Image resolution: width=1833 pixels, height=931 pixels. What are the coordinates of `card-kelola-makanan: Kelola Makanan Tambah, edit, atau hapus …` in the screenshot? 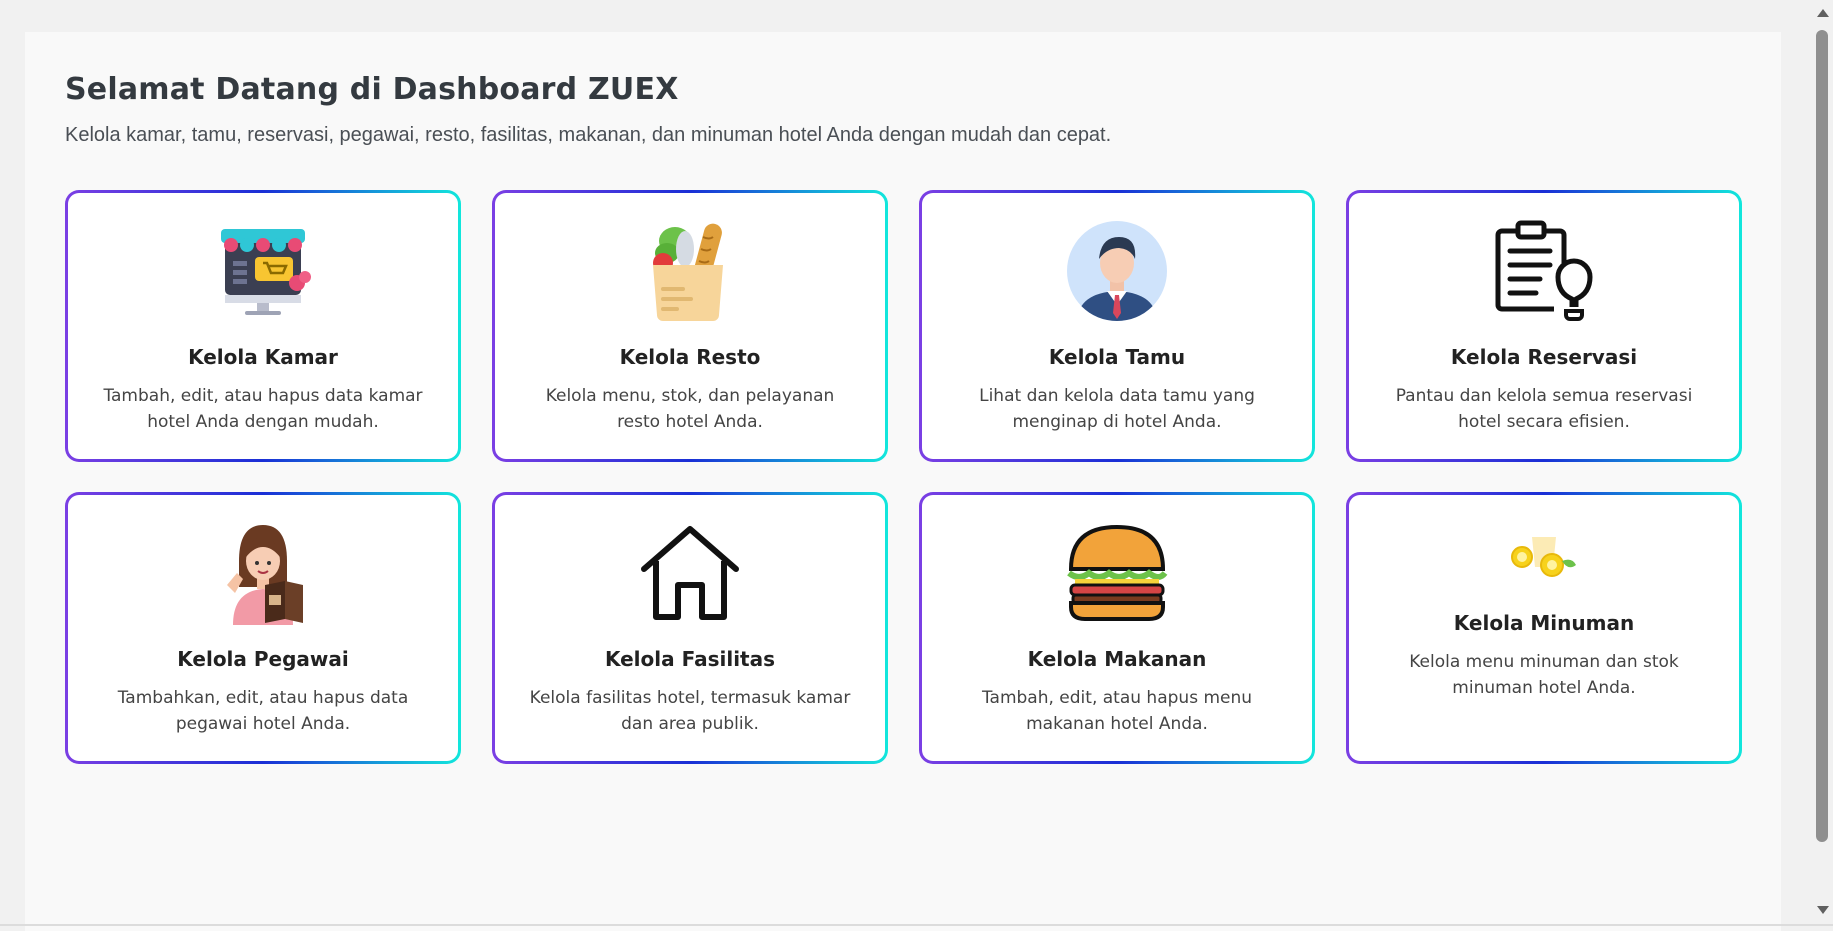 It's located at (1117, 628).